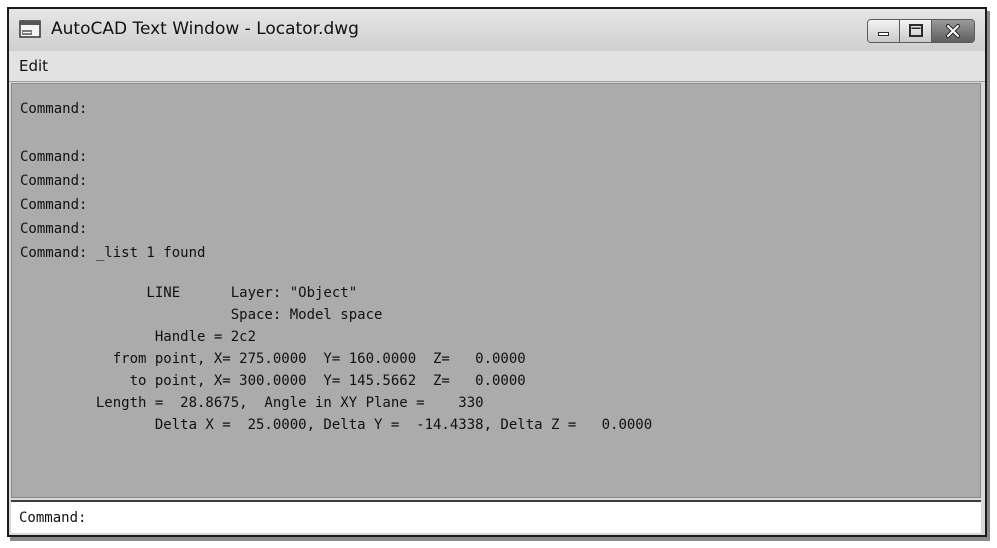 The image size is (997, 548). Describe the element at coordinates (30, 29) in the screenshot. I see `text-window-icon` at that location.